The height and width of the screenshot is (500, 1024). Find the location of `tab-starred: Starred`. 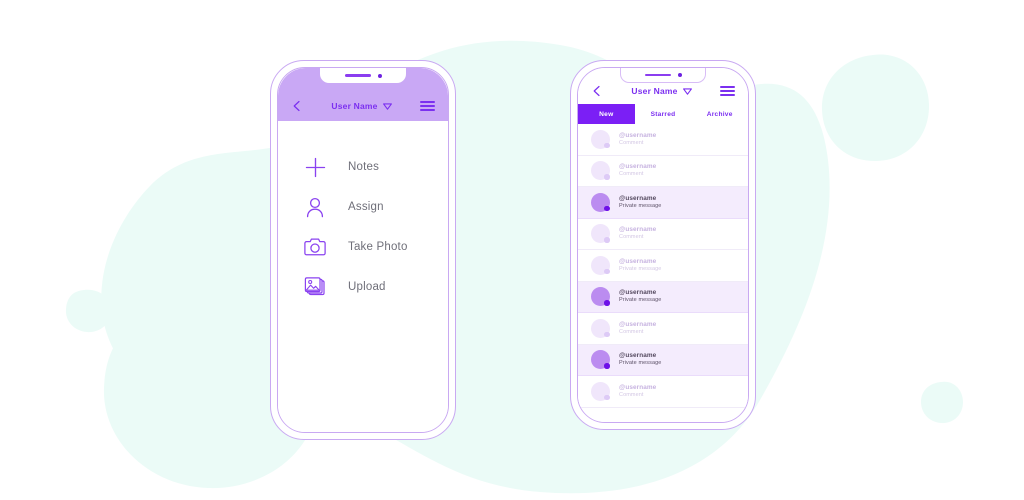

tab-starred: Starred is located at coordinates (663, 114).